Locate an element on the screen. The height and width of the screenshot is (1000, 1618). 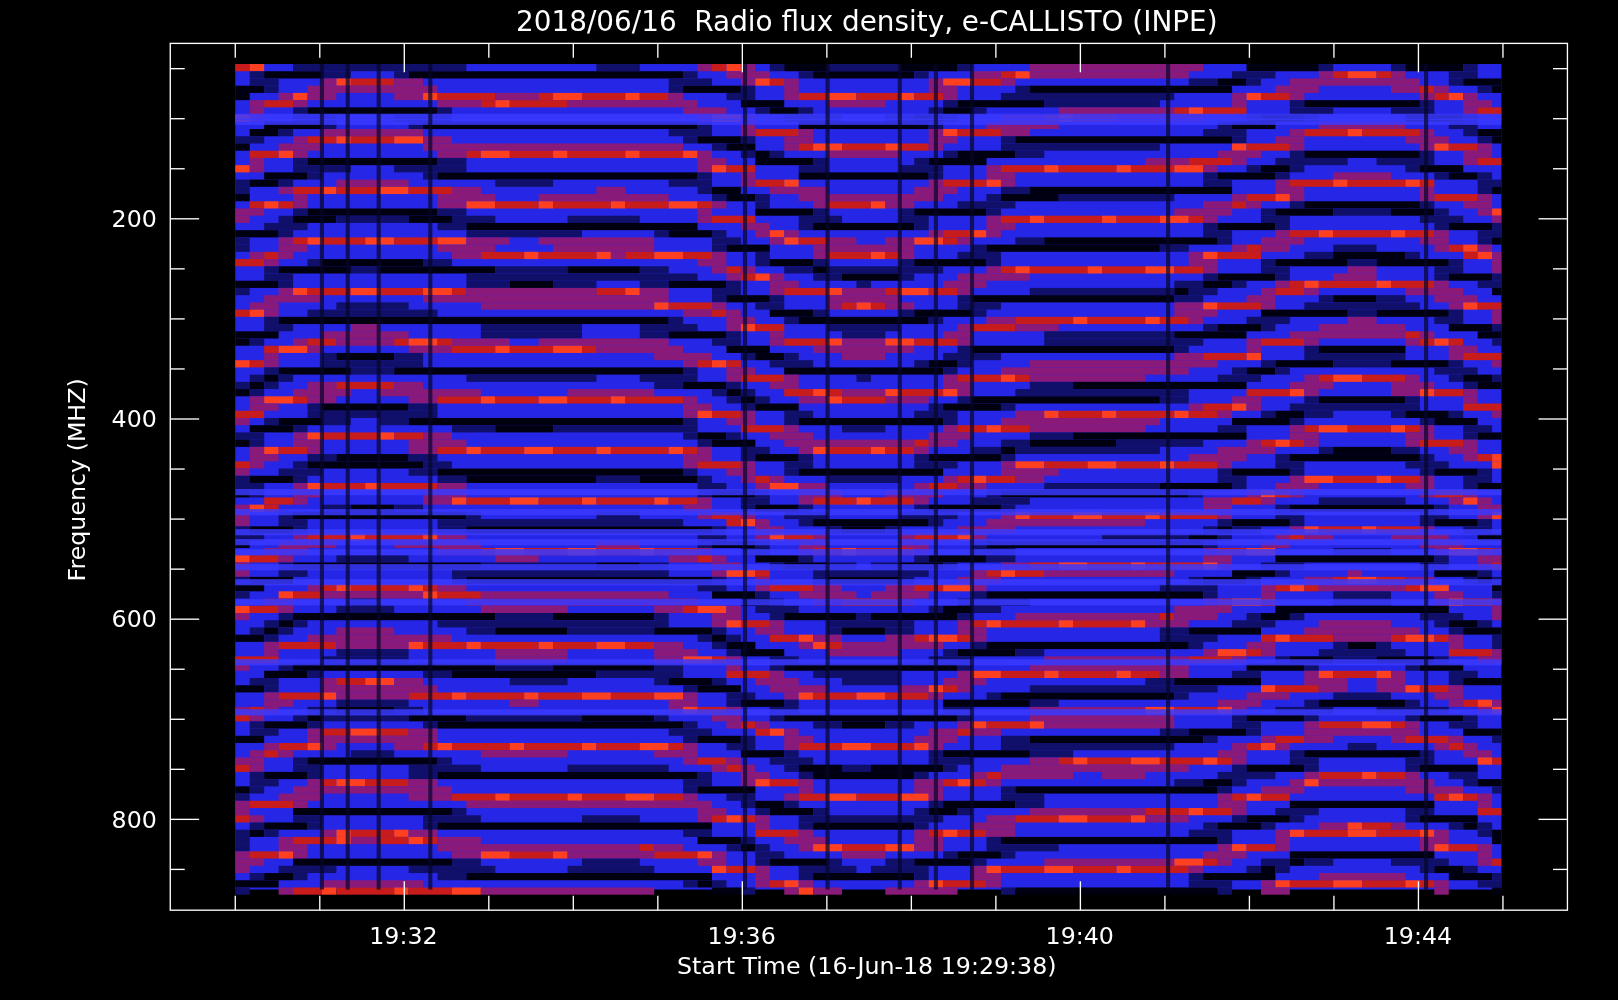
y-tick-label: 600 is located at coordinates (134, 619).